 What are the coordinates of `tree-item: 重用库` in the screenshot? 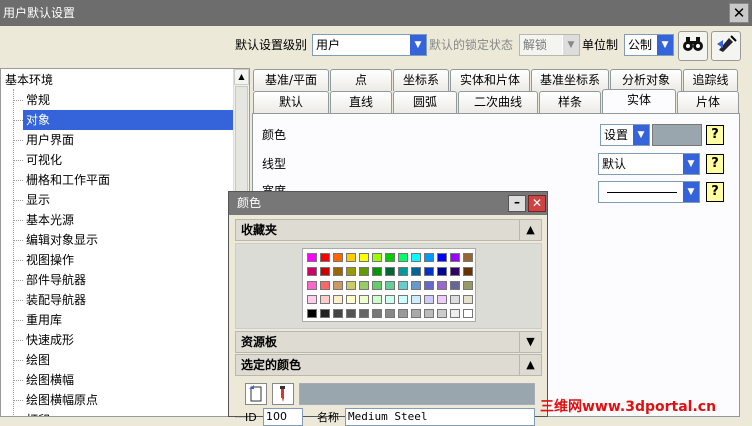 It's located at (44, 320).